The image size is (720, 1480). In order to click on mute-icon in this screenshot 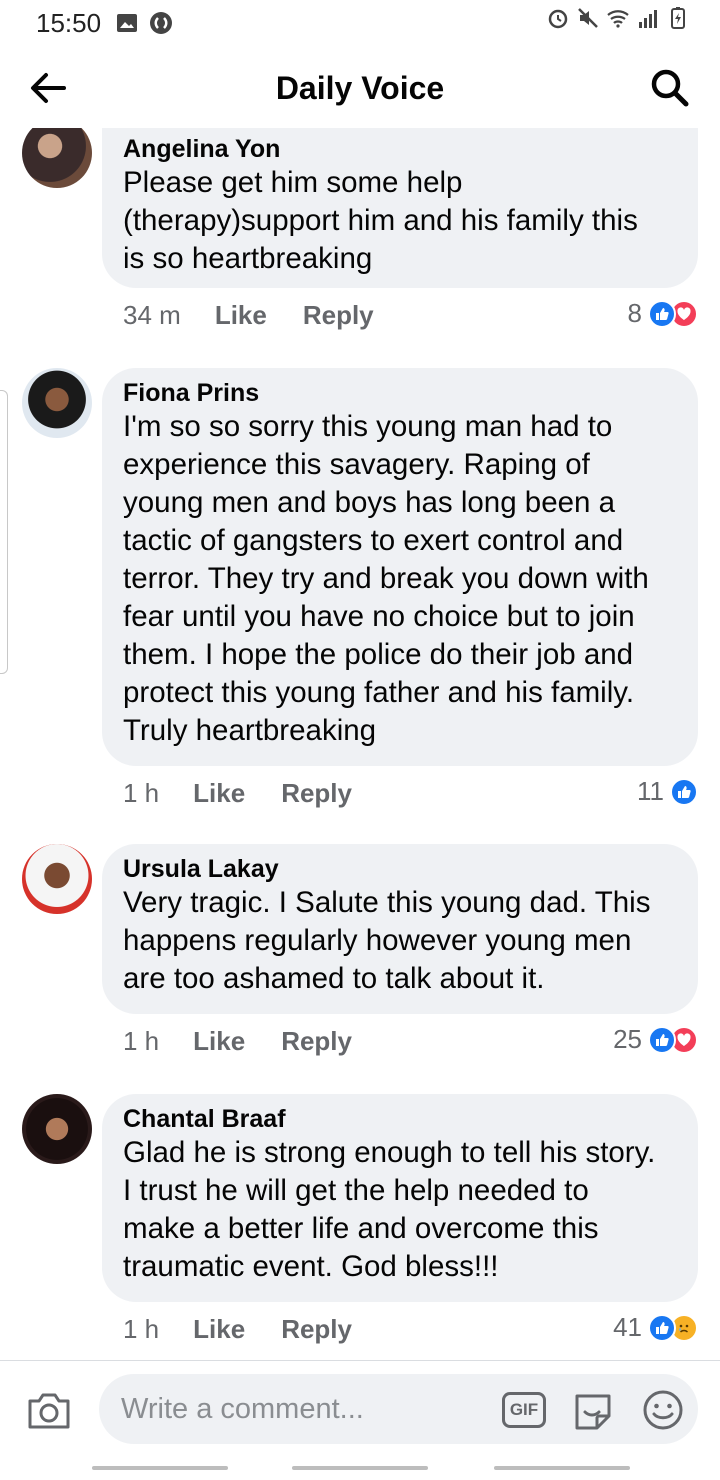, I will do `click(588, 18)`.